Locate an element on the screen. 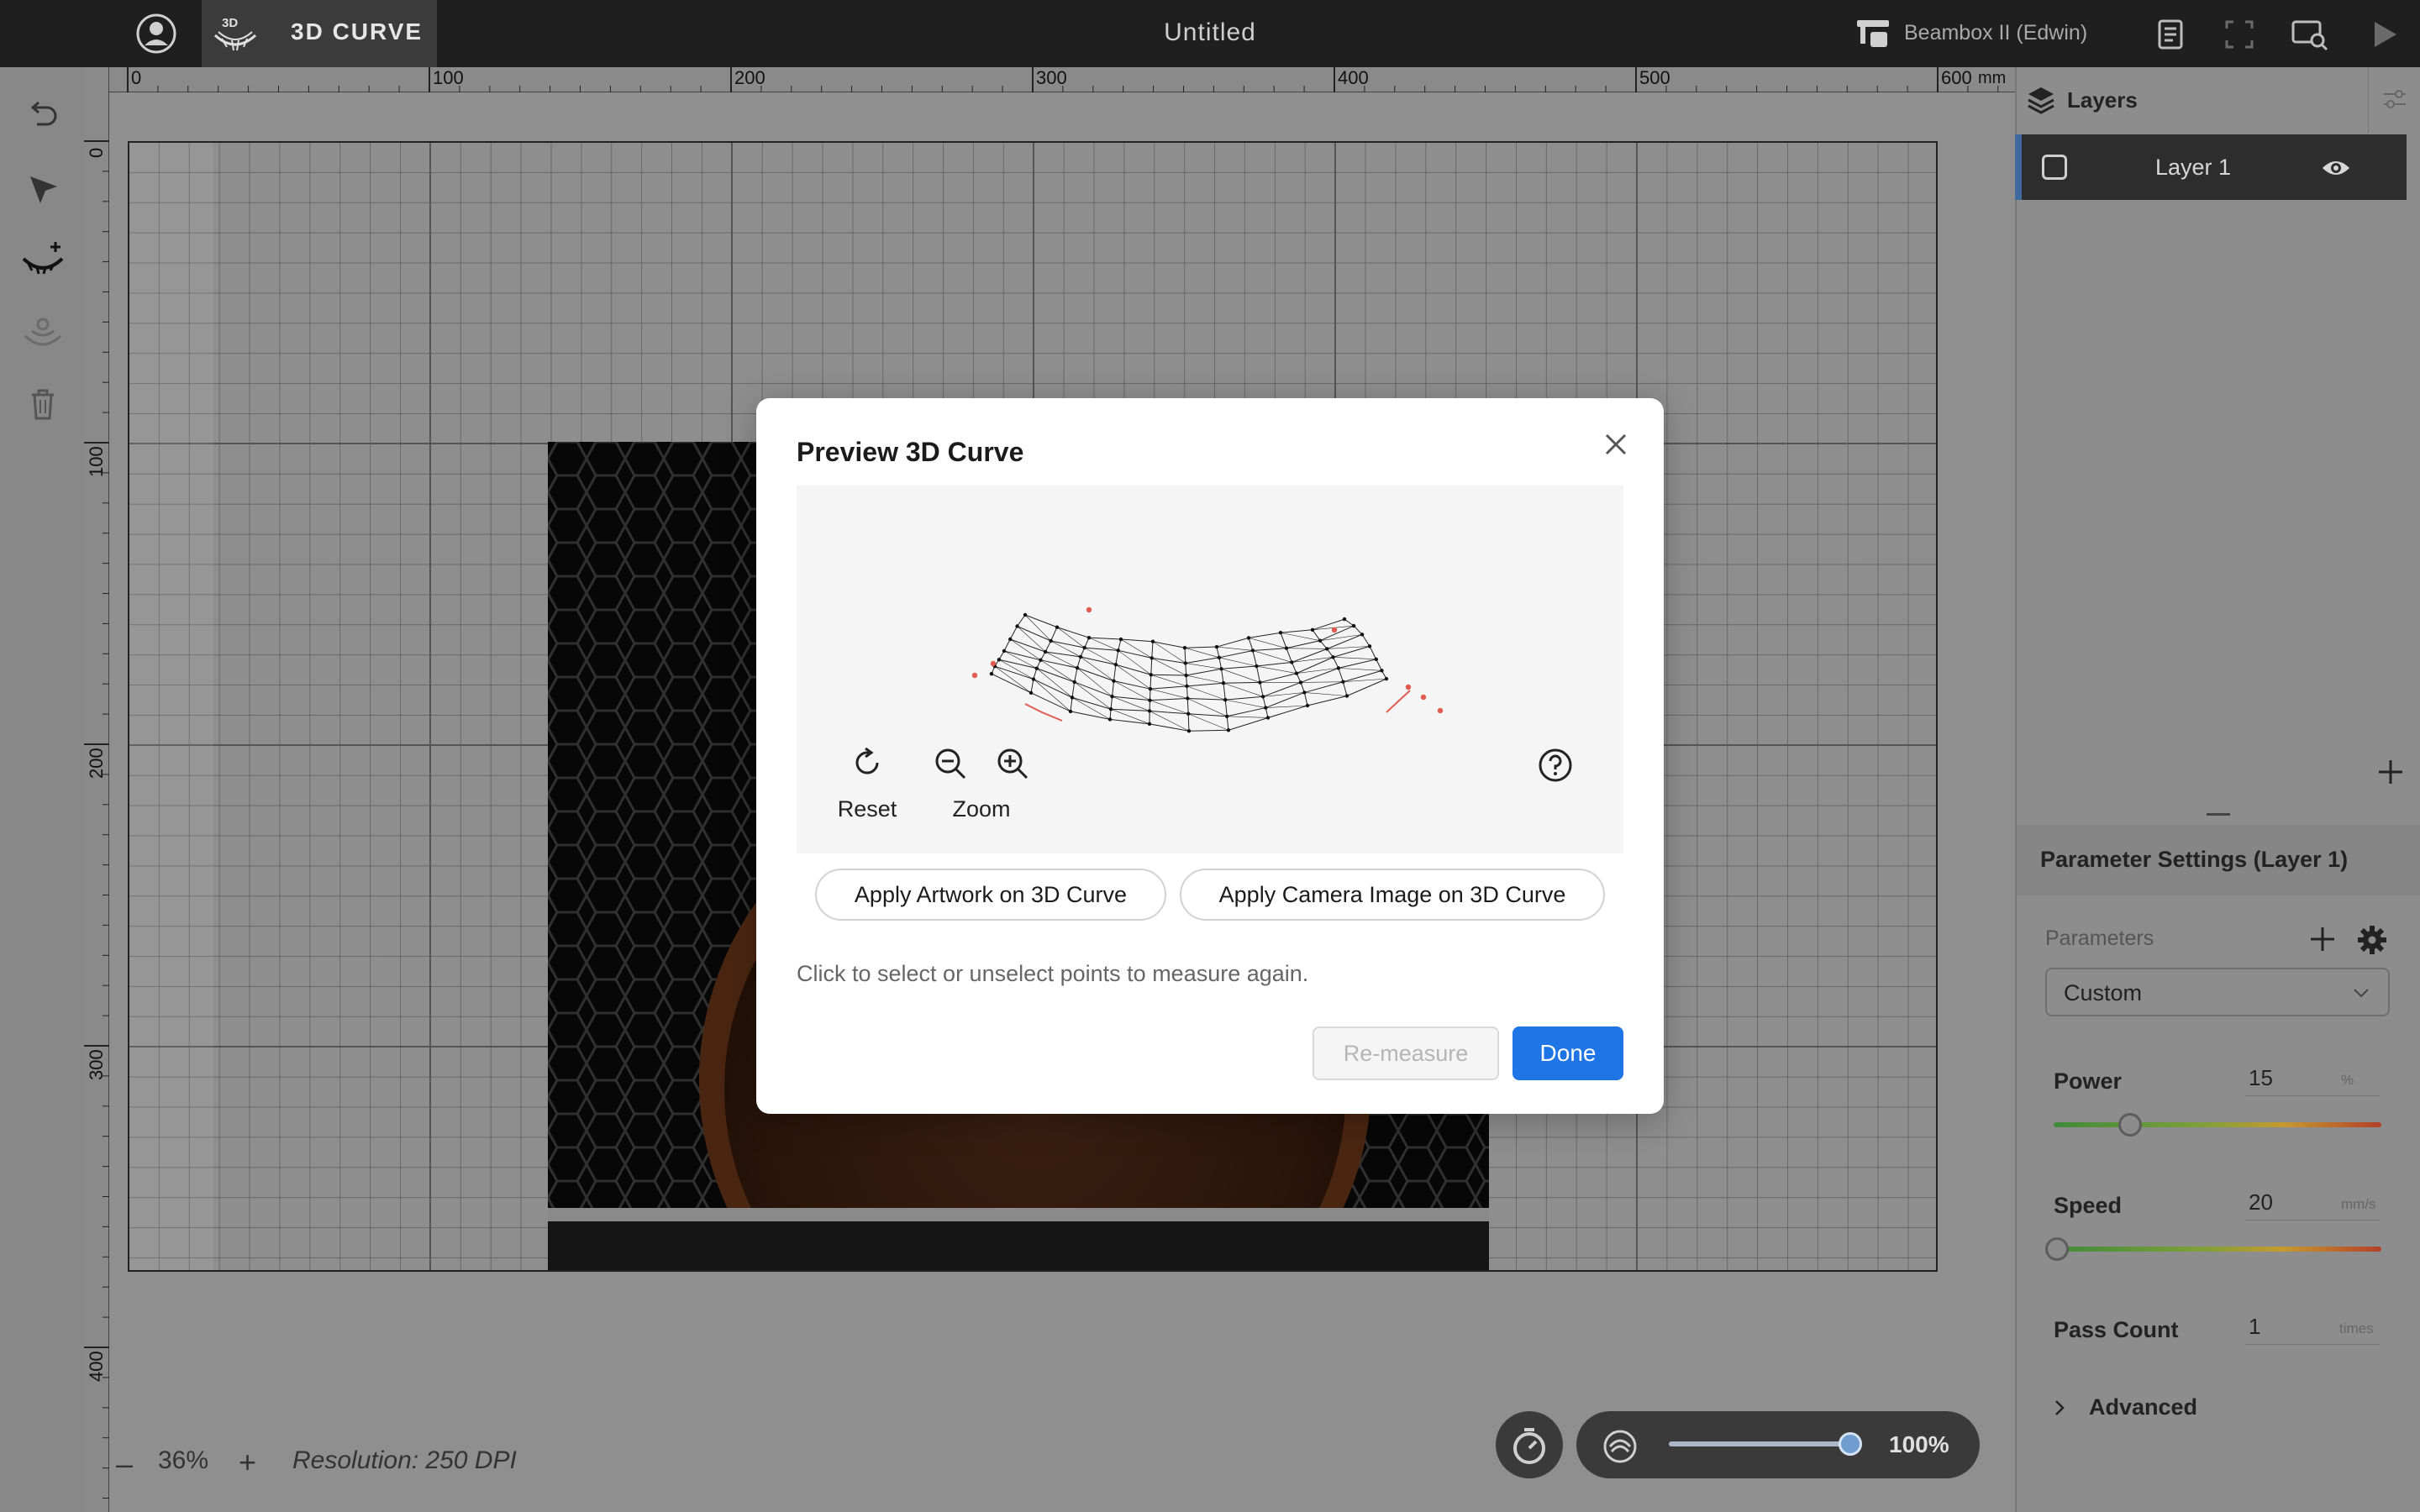 The width and height of the screenshot is (2420, 1512). resolution-label: Resolution: 250 DPI is located at coordinates (405, 1460).